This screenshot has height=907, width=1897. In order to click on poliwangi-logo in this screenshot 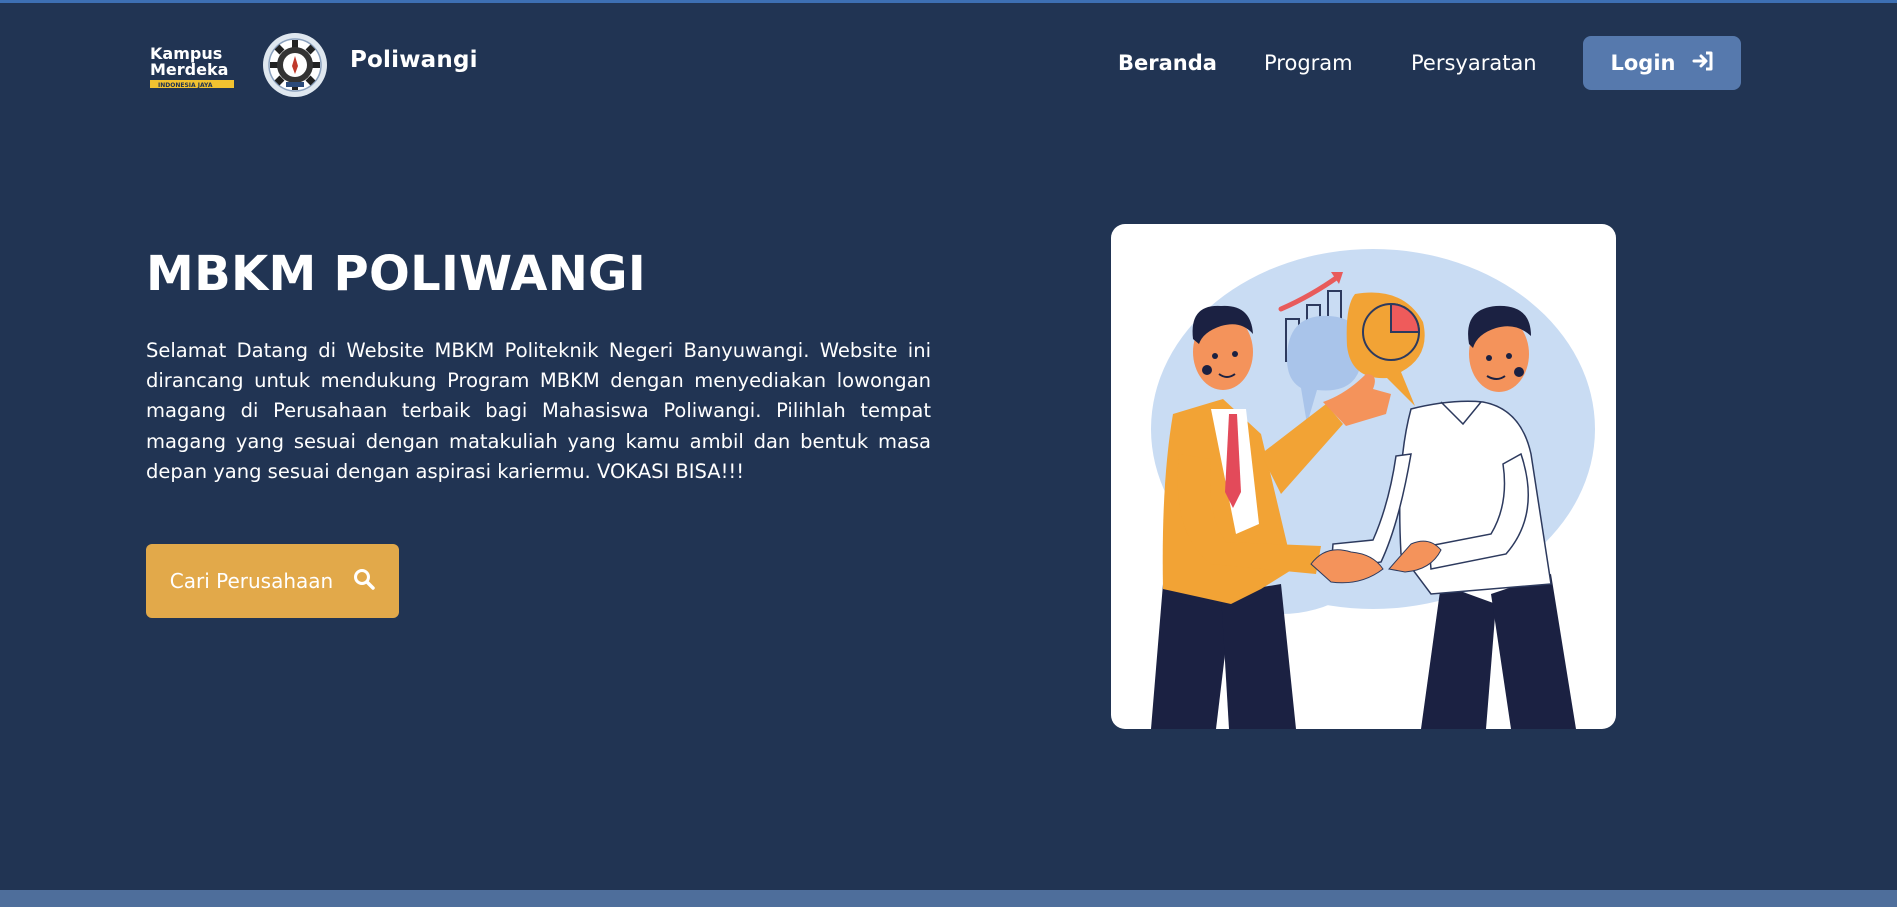, I will do `click(295, 65)`.